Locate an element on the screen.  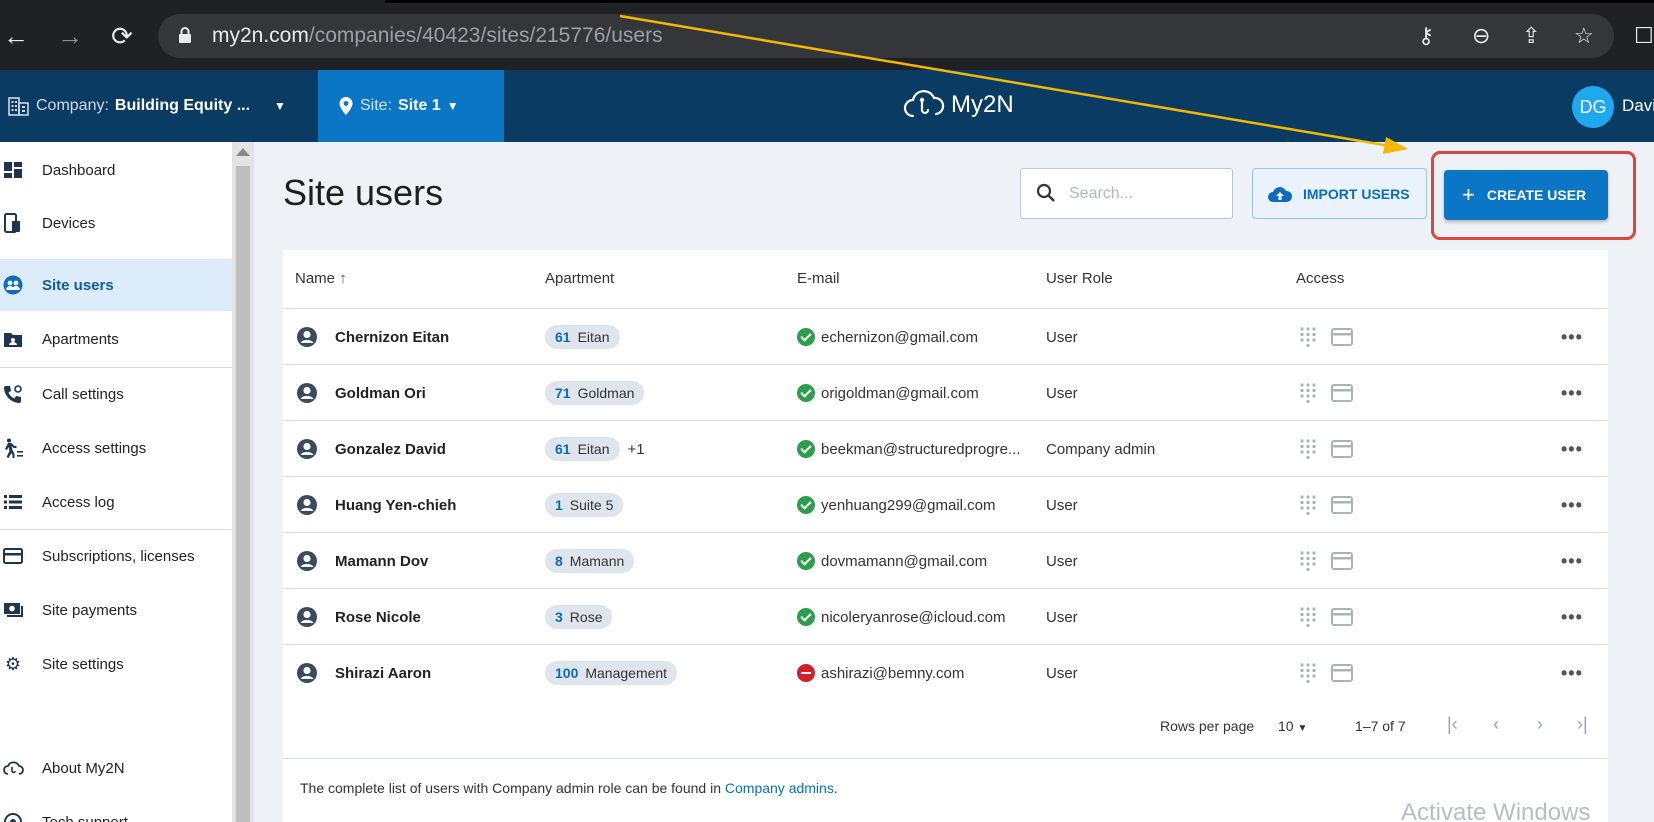
sidebar-item-label: Site payments is located at coordinates (90, 610).